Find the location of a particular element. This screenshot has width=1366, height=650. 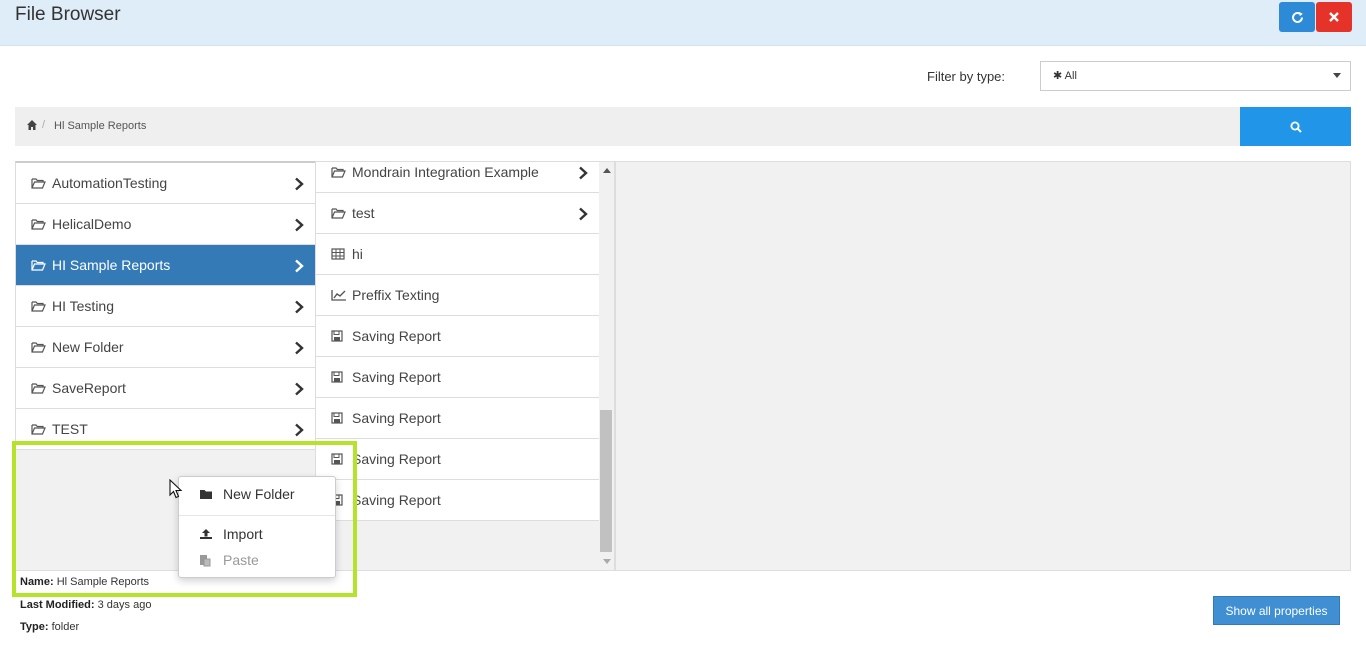

context-menu-new-folder: New Folder is located at coordinates (257, 494).